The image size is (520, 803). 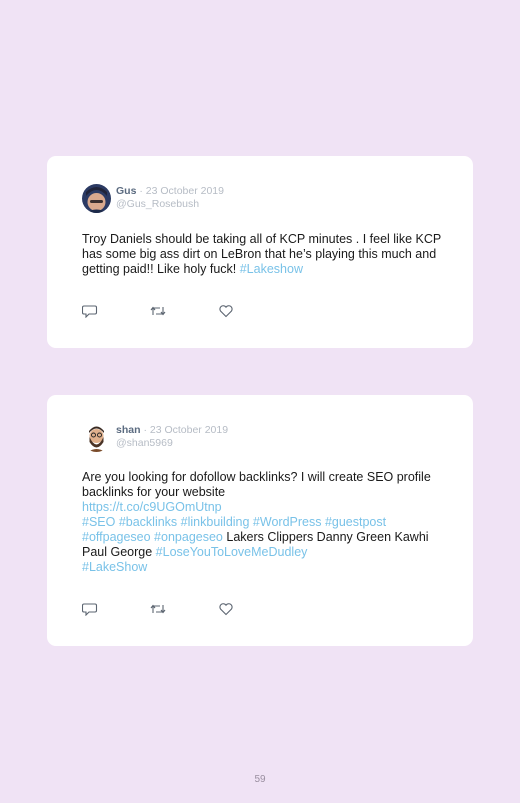 What do you see at coordinates (260, 779) in the screenshot?
I see `page-number: 59` at bounding box center [260, 779].